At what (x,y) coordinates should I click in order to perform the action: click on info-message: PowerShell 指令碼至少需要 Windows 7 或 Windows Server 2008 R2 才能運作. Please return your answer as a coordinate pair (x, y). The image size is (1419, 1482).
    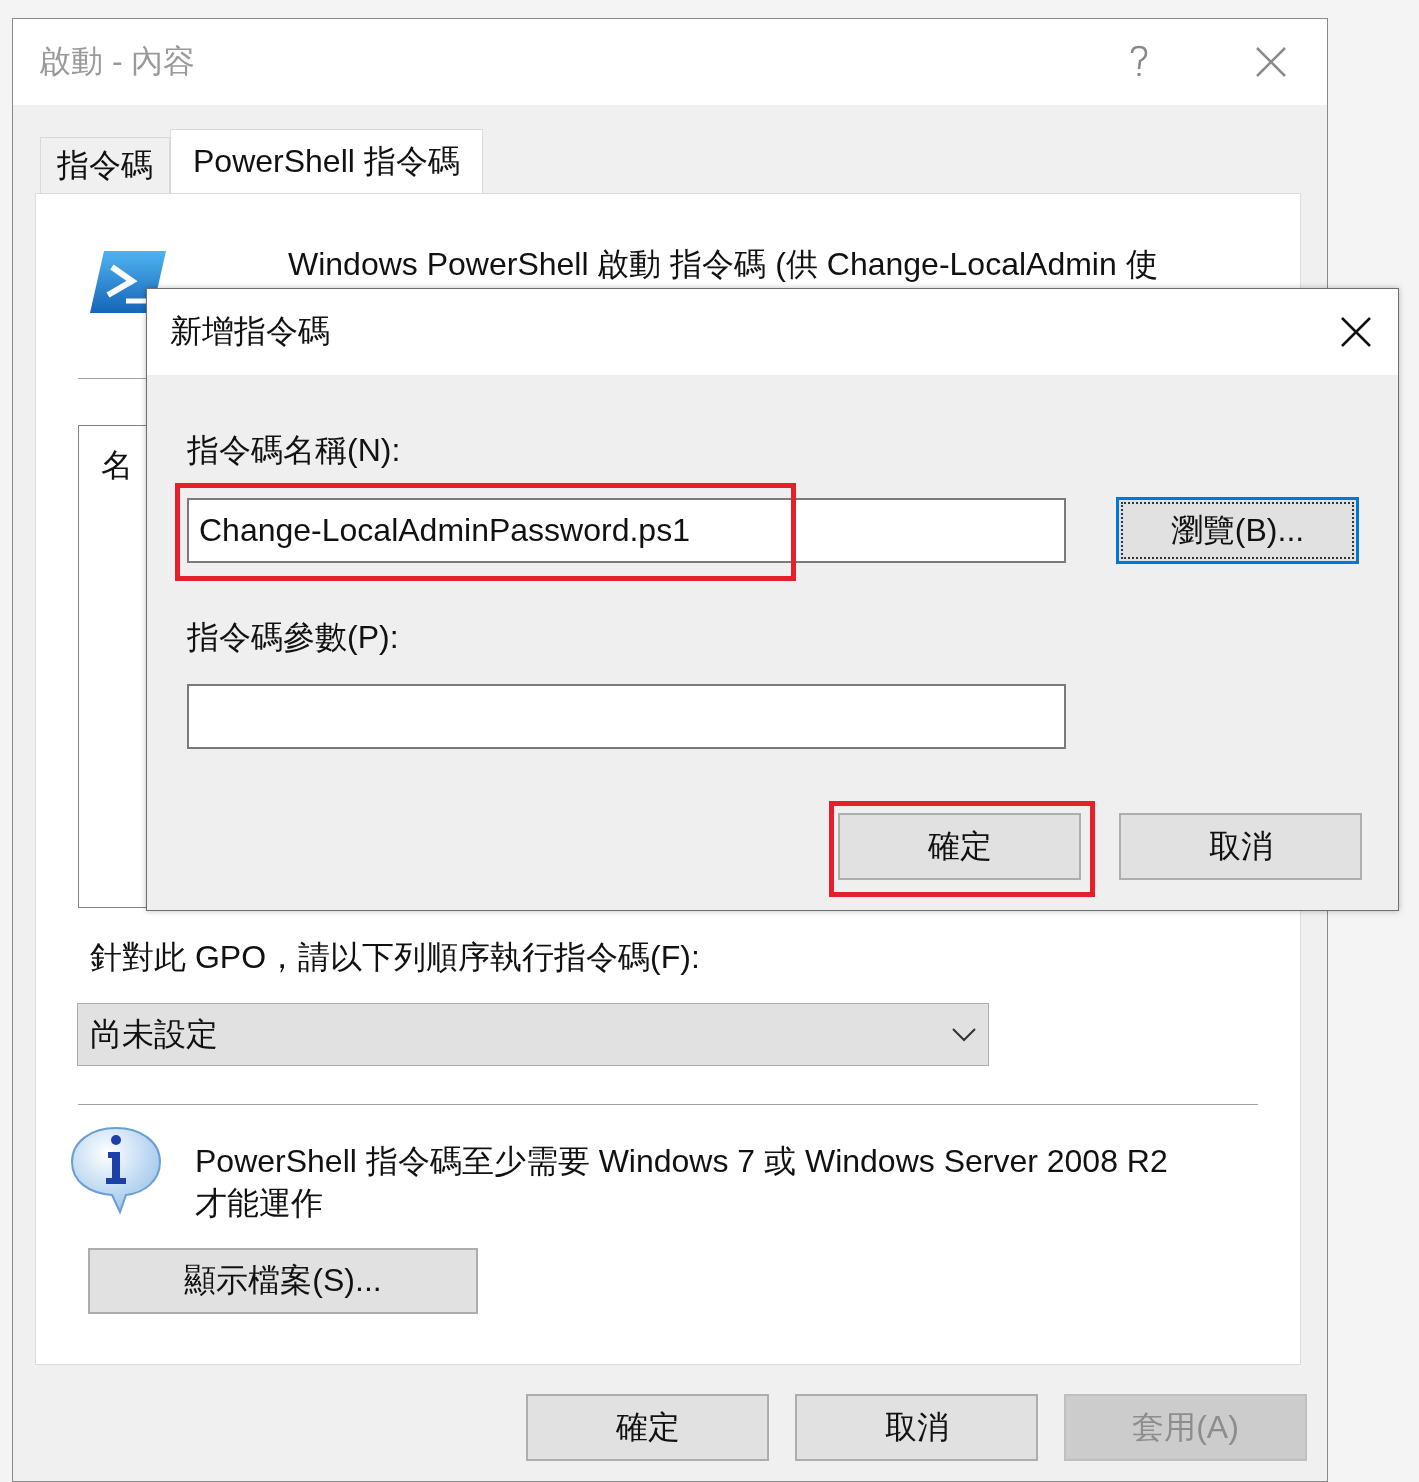
    Looking at the image, I should click on (682, 1182).